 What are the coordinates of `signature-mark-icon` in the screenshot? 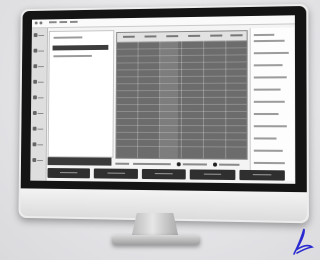 It's located at (303, 241).